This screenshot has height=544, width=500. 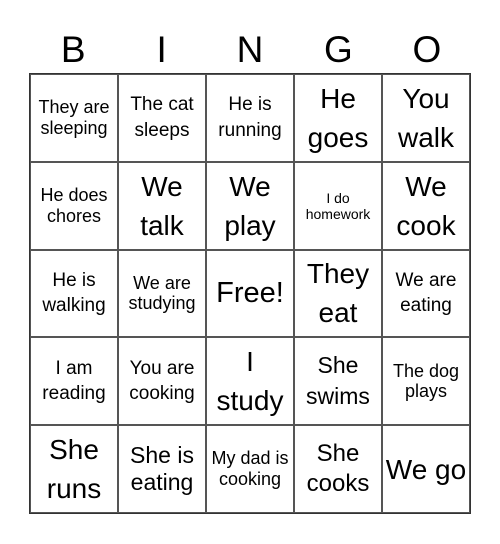 I want to click on bingo-cell: She runs, so click(x=74, y=469).